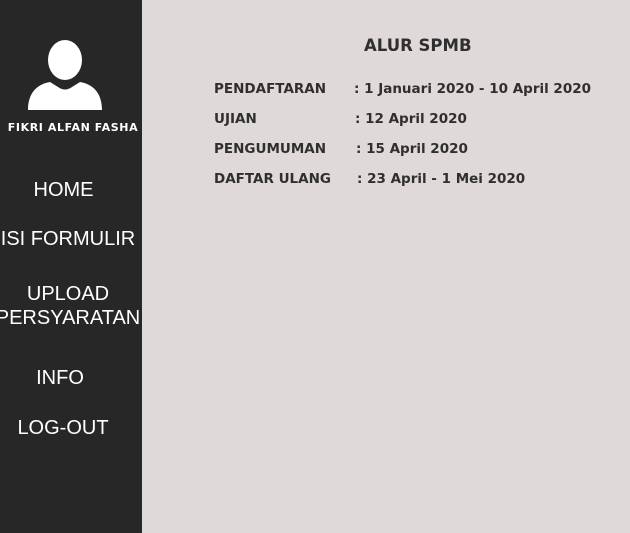  I want to click on user-avatar-icon, so click(65, 75).